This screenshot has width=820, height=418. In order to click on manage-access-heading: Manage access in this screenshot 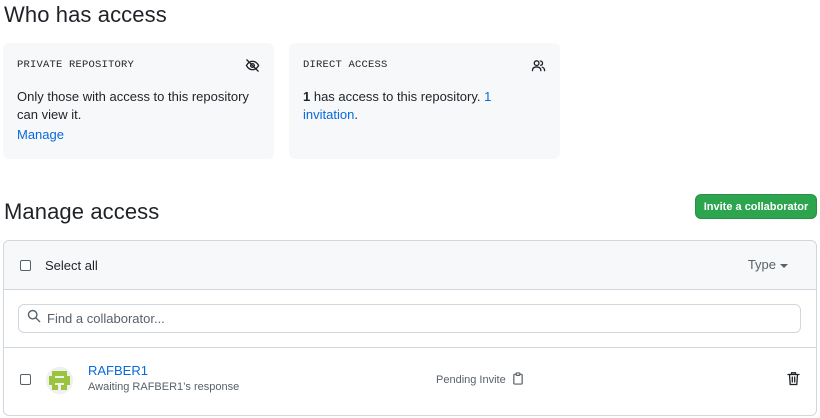, I will do `click(82, 211)`.